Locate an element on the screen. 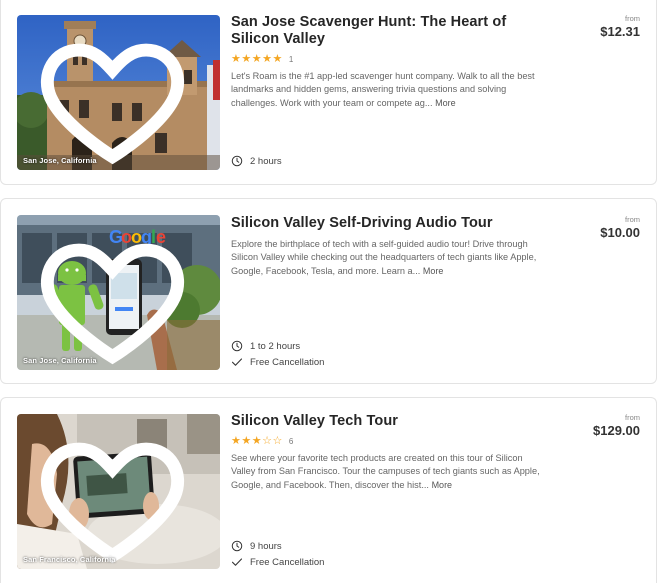 This screenshot has width=657, height=583. tour-price: from $12.31 is located at coordinates (620, 26).